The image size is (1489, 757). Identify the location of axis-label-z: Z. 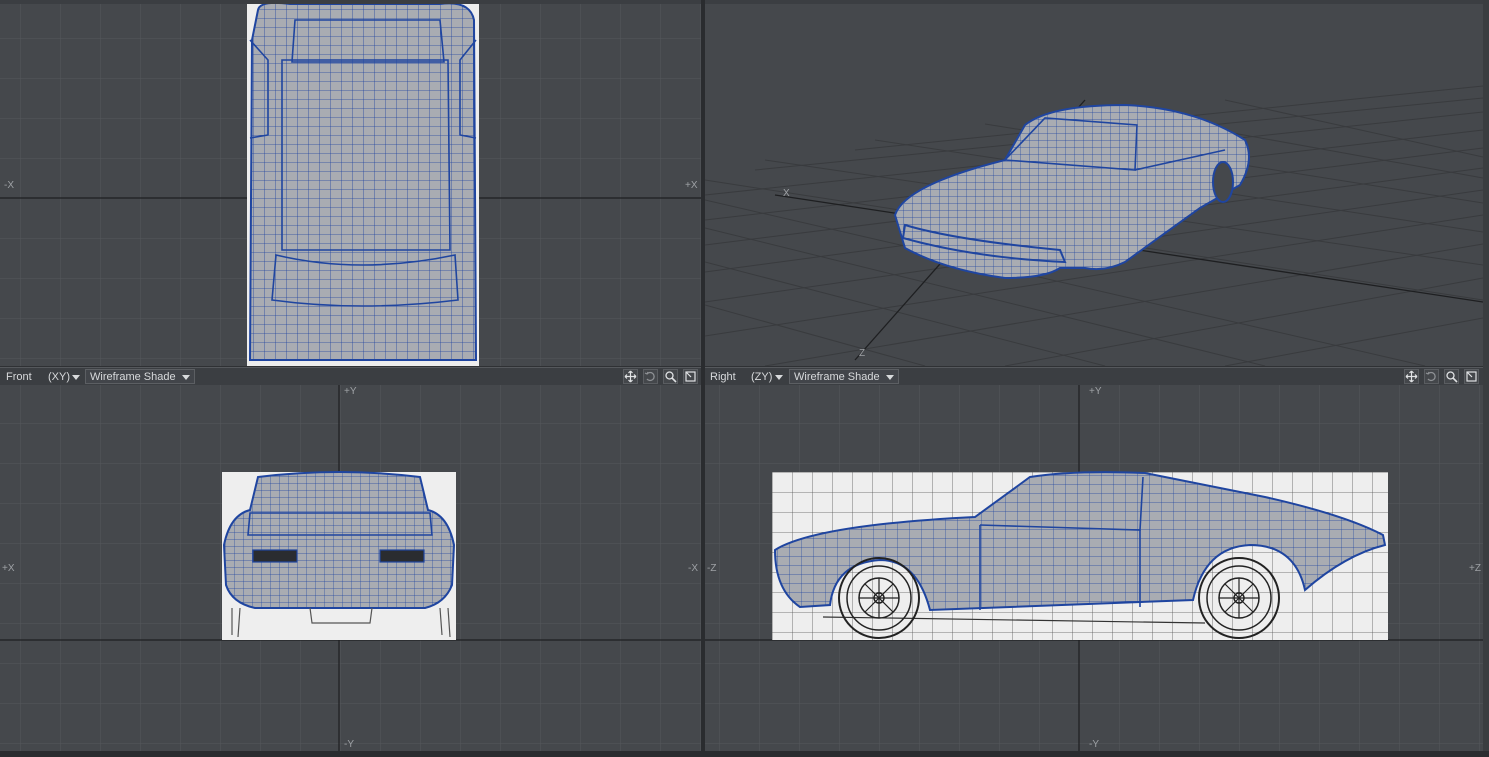
(862, 353).